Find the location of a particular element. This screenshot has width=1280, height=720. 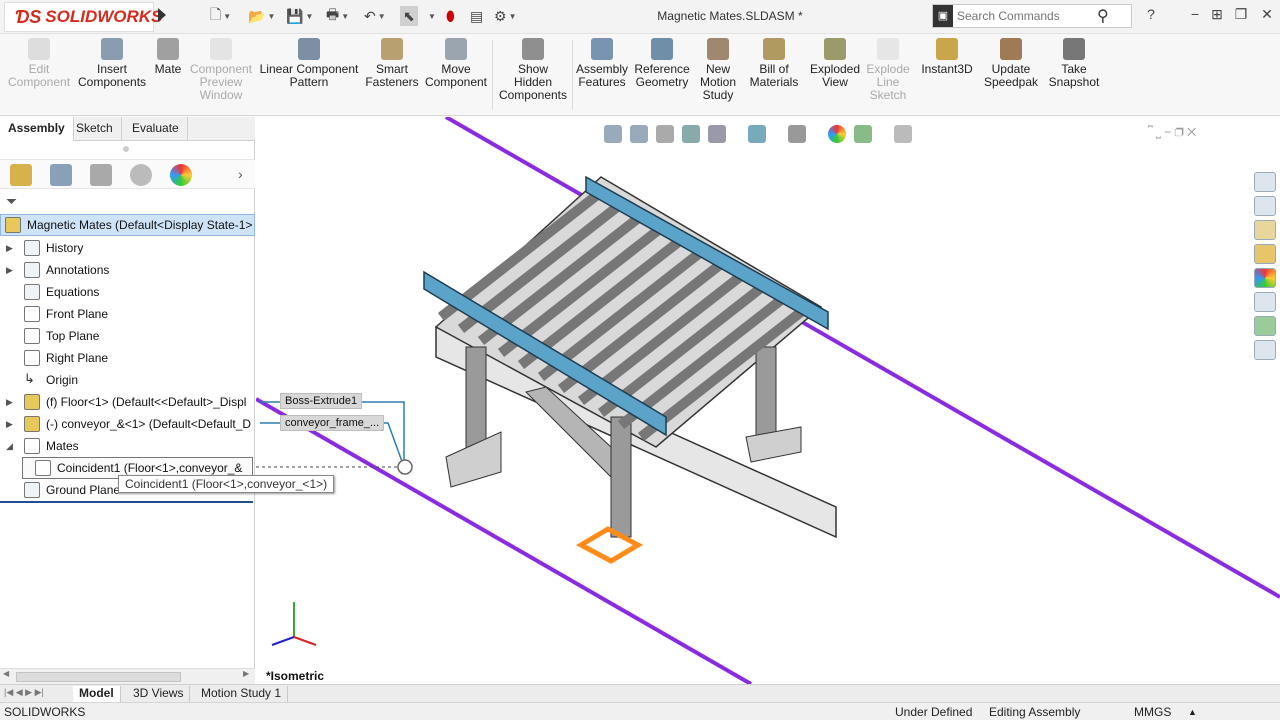

show-hidden-components-button: Show Hidden Components is located at coordinates (533, 70).